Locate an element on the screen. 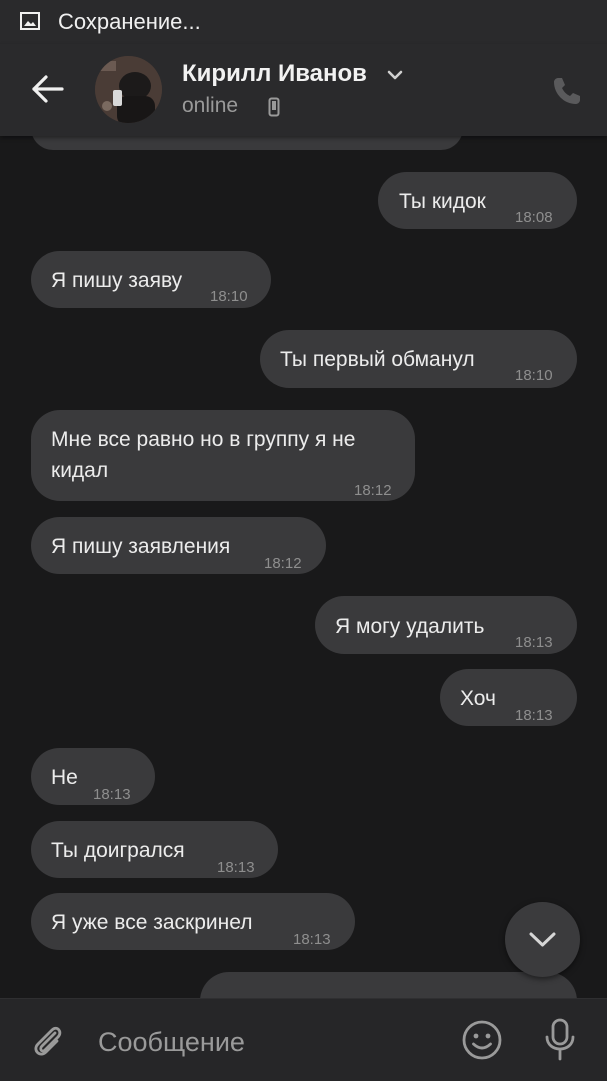  message-time: 18:08 is located at coordinates (534, 217).